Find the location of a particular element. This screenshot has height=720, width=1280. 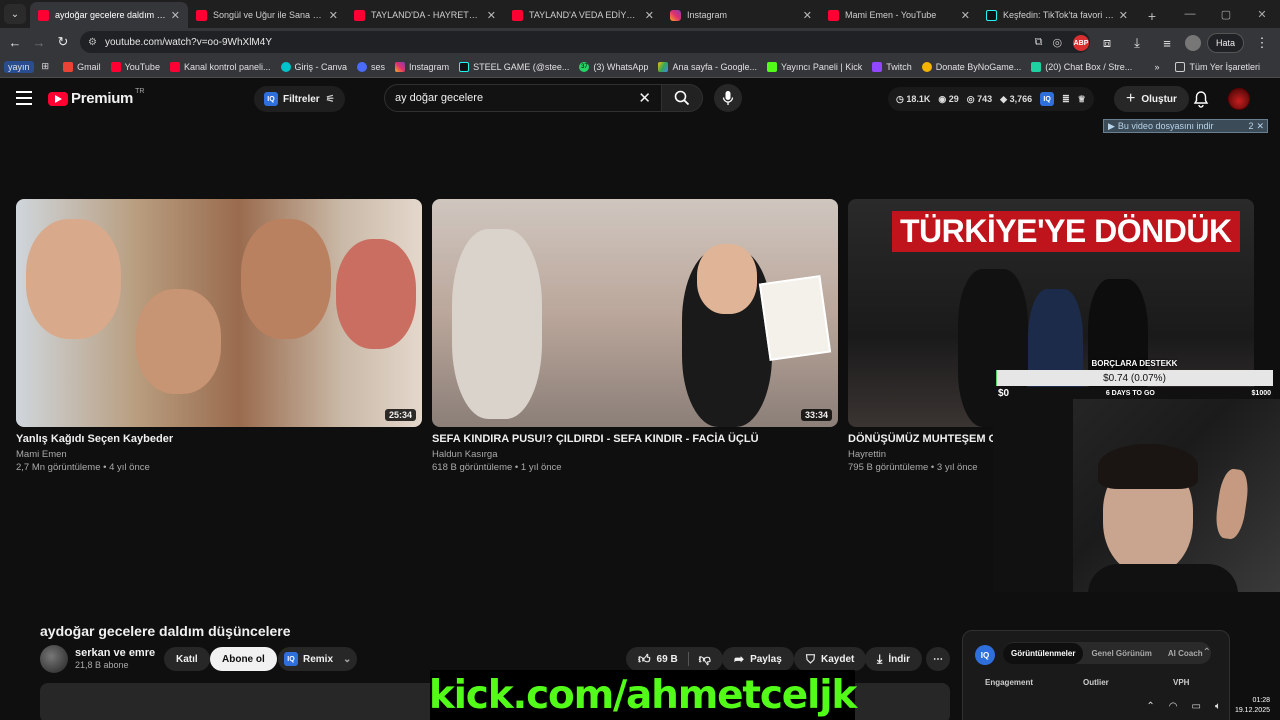

vidiq-stats-bar: ◷ 18.1K ◉ 29 ◎ 743 ◆ 3,766 IQ ≣ ♕ is located at coordinates (991, 99).